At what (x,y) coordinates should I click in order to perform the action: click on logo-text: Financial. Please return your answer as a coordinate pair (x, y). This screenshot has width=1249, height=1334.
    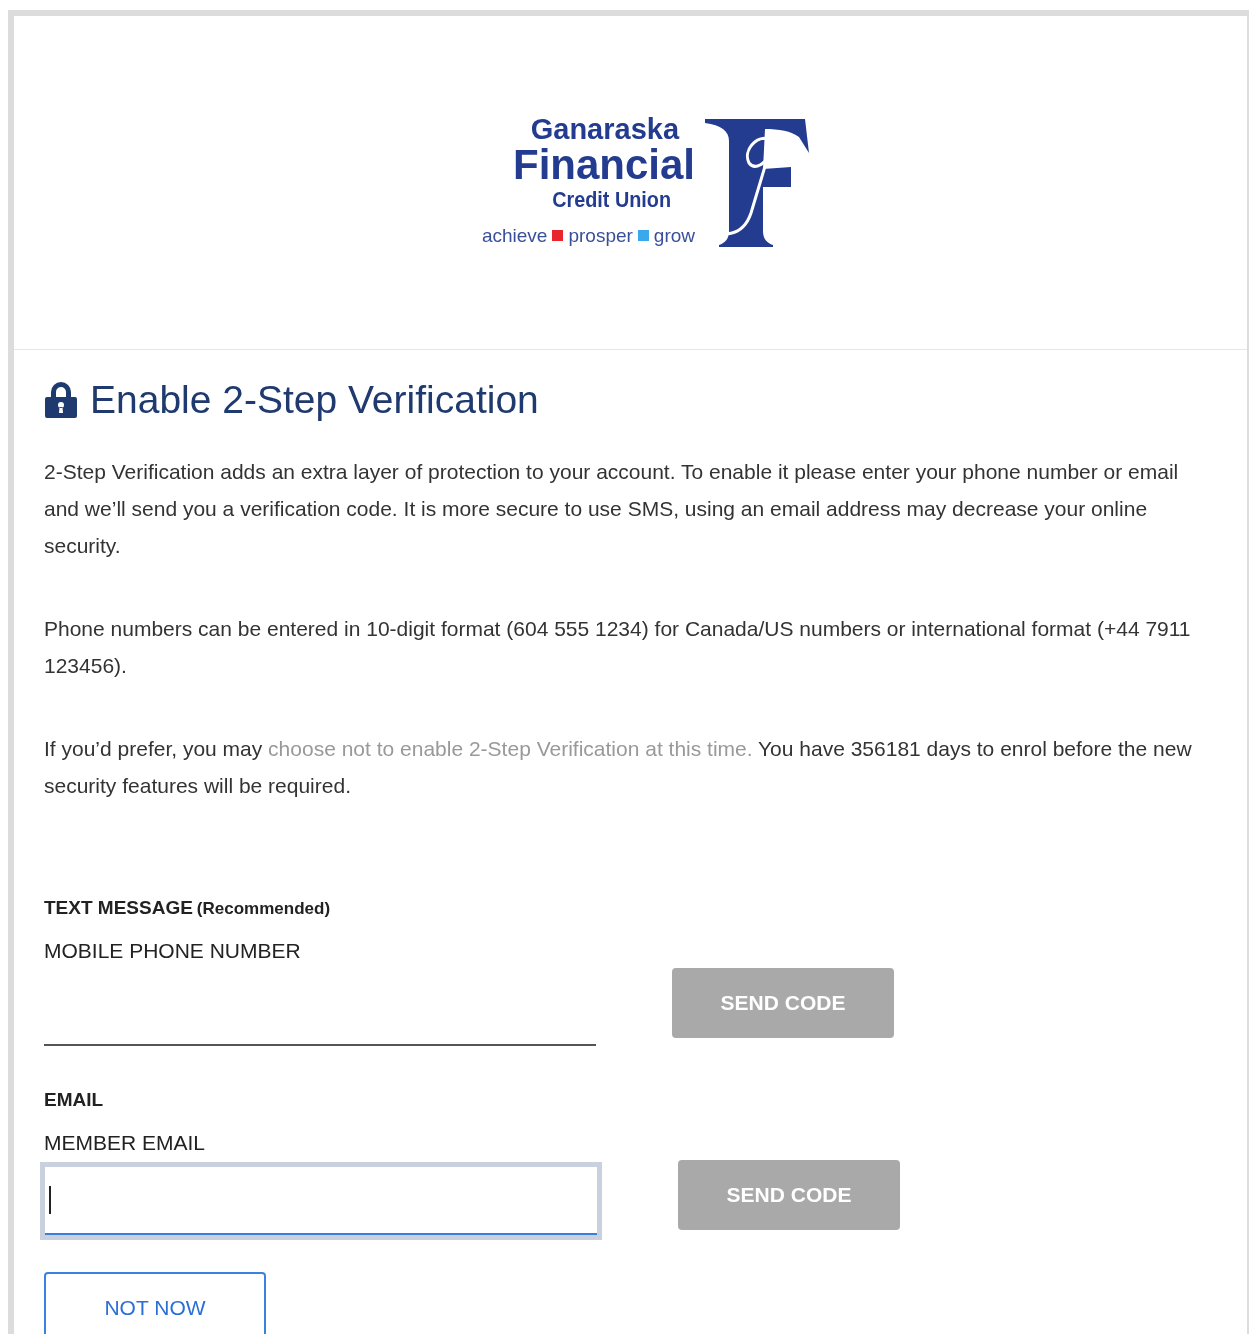
    Looking at the image, I should click on (604, 165).